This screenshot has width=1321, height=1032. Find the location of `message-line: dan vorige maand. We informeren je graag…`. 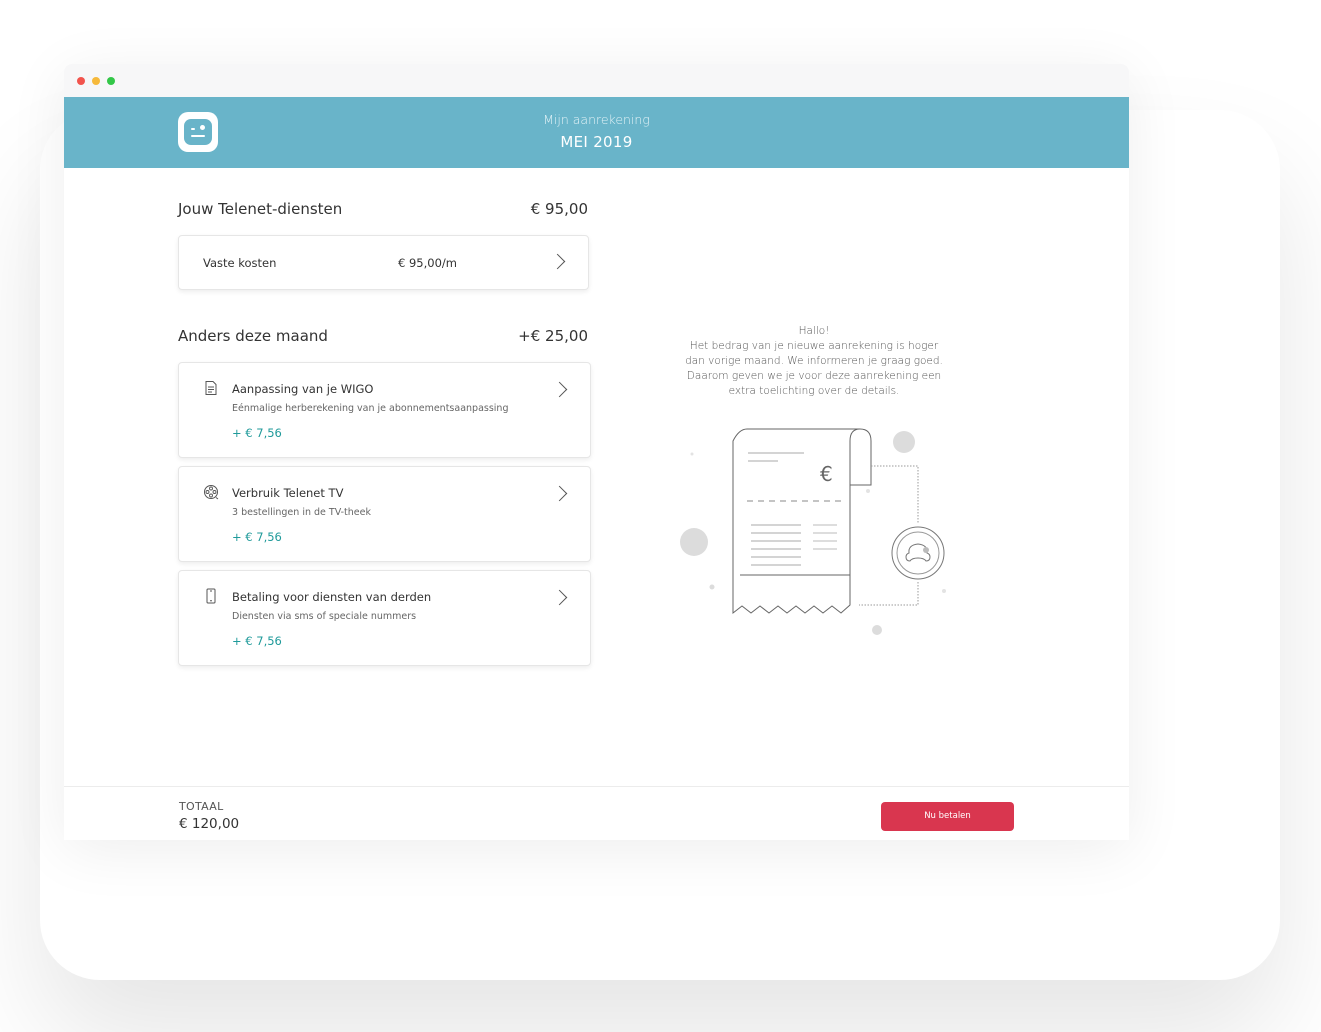

message-line: dan vorige maand. We informeren je graag… is located at coordinates (814, 361).